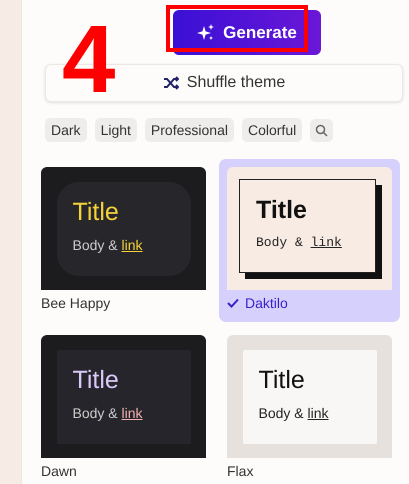  What do you see at coordinates (170, 83) in the screenshot?
I see `shuffle-icon` at bounding box center [170, 83].